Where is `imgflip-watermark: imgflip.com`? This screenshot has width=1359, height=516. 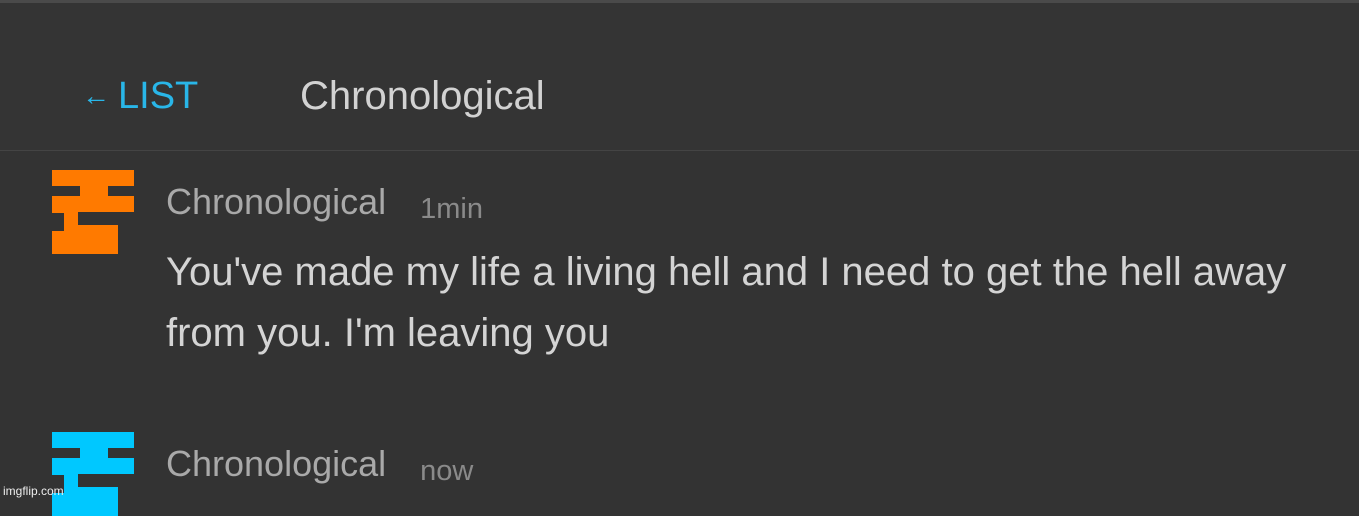
imgflip-watermark: imgflip.com is located at coordinates (33, 491).